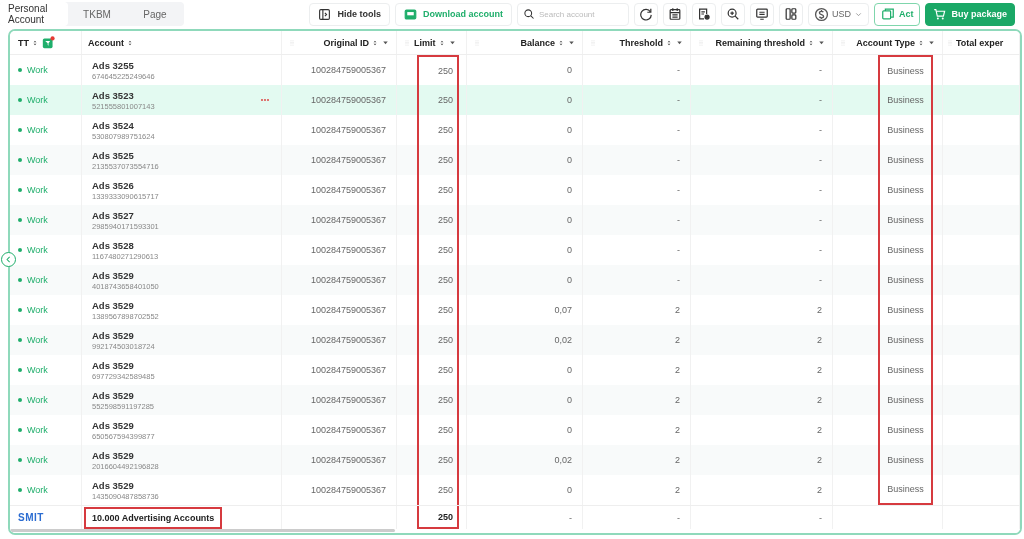  I want to click on column-title: Total exper, so click(980, 42).